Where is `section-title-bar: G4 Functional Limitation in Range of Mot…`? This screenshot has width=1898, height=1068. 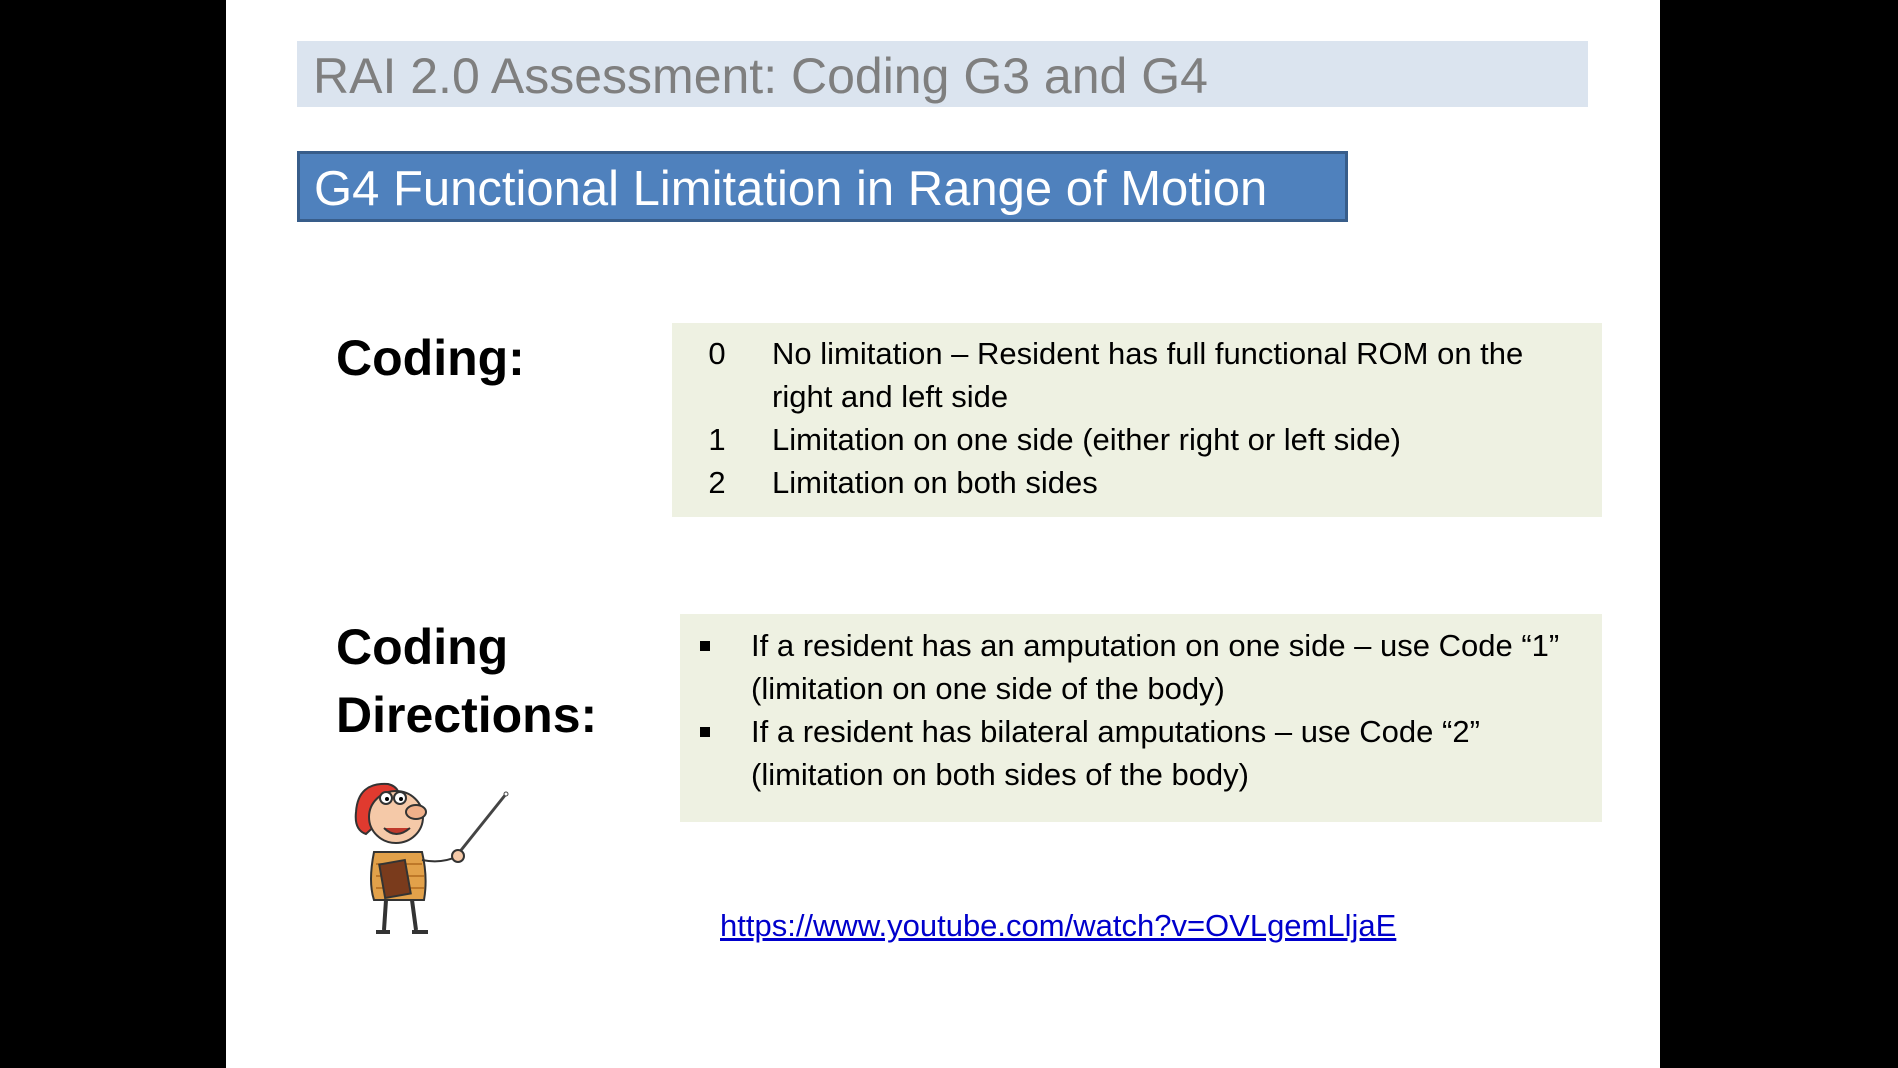
section-title-bar: G4 Functional Limitation in Range of Mot… is located at coordinates (822, 186).